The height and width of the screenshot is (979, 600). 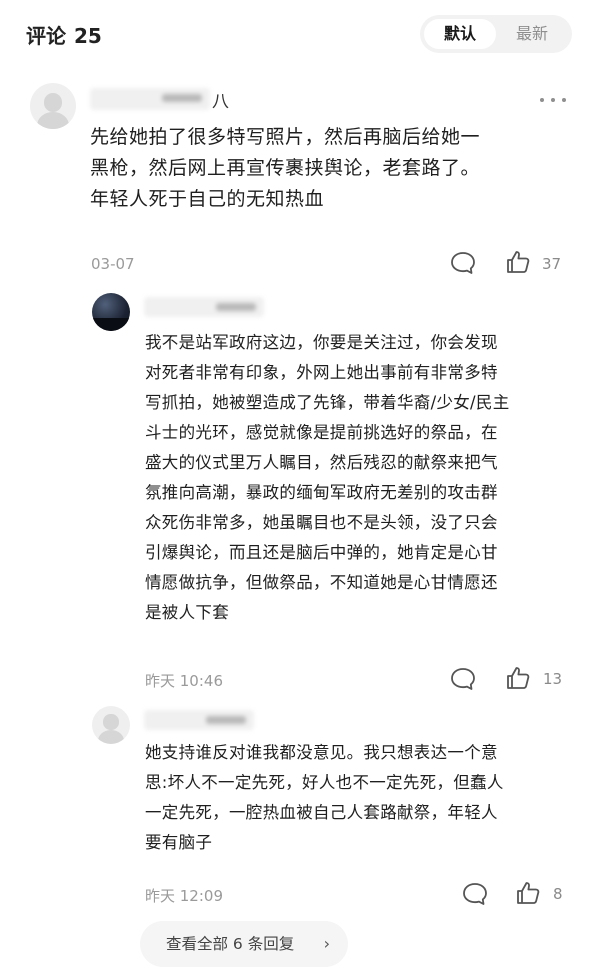 I want to click on sort-toggle: 默认 最新, so click(x=496, y=34).